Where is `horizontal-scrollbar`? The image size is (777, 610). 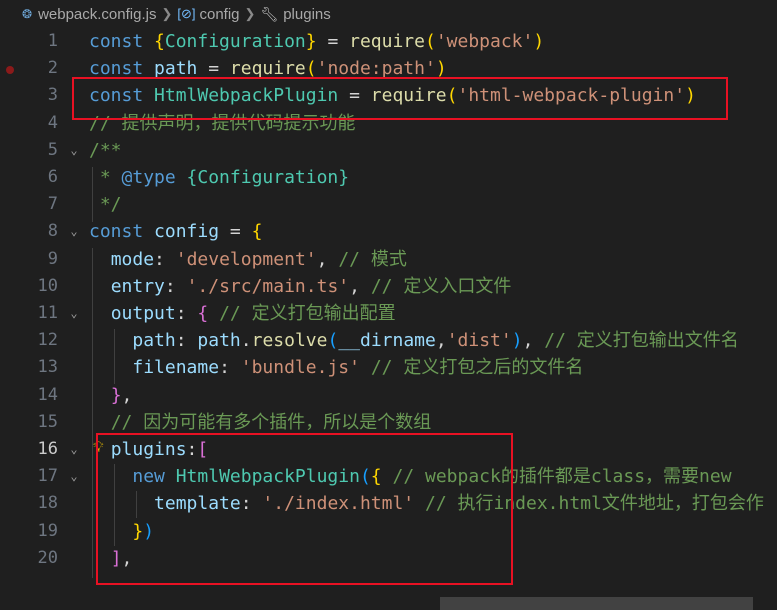 horizontal-scrollbar is located at coordinates (596, 603).